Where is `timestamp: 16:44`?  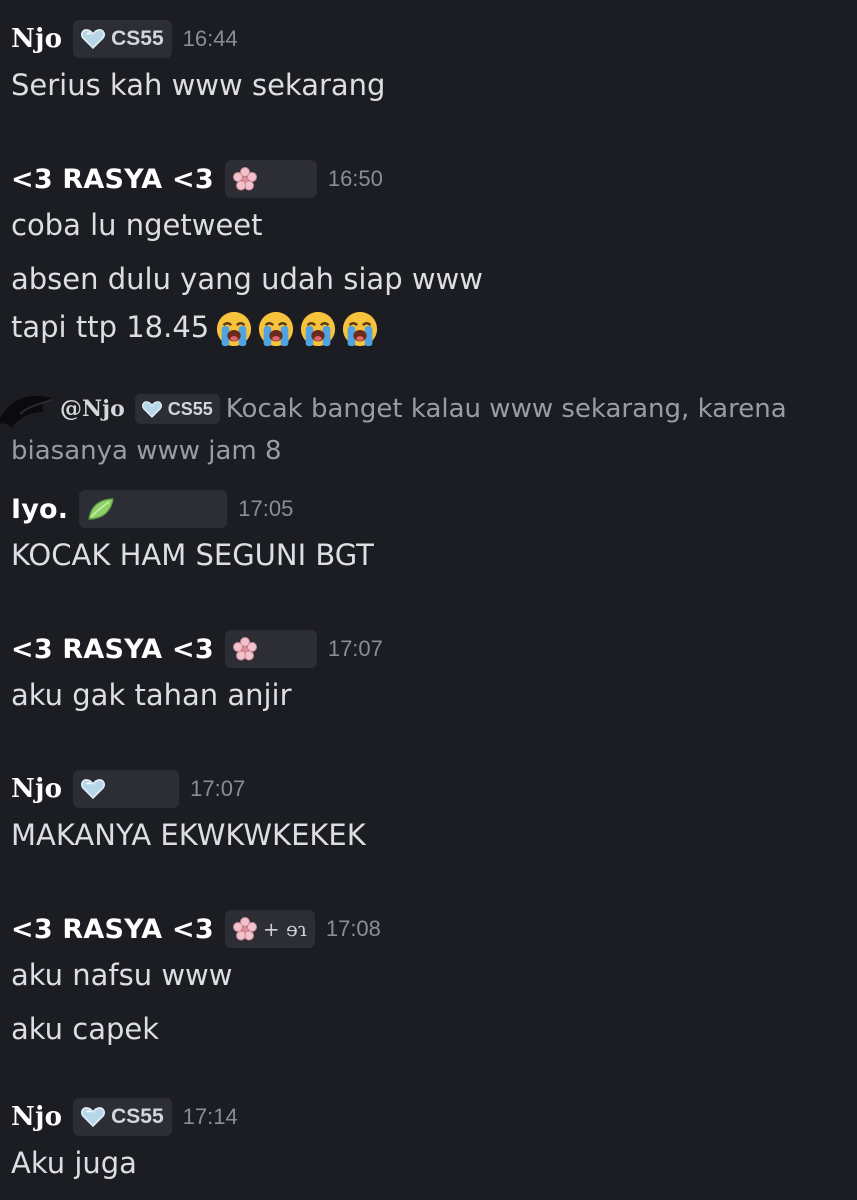
timestamp: 16:44 is located at coordinates (210, 39).